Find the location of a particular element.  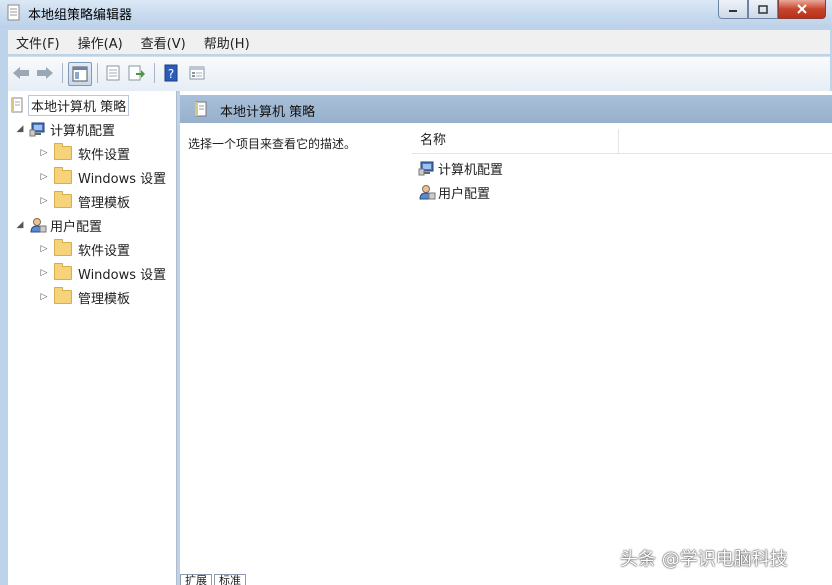

tab-standard: 标准 is located at coordinates (230, 579).